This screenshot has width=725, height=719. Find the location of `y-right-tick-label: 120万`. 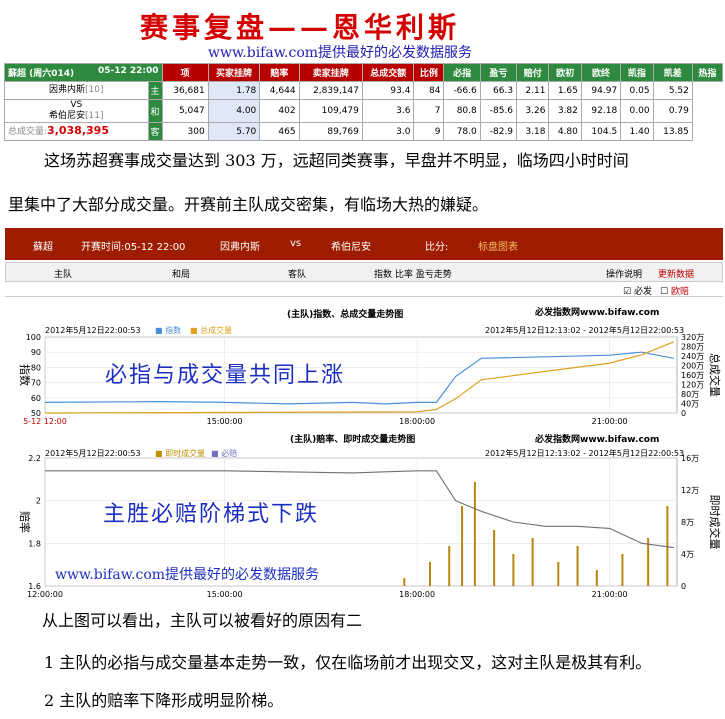

y-right-tick-label: 120万 is located at coordinates (692, 385).